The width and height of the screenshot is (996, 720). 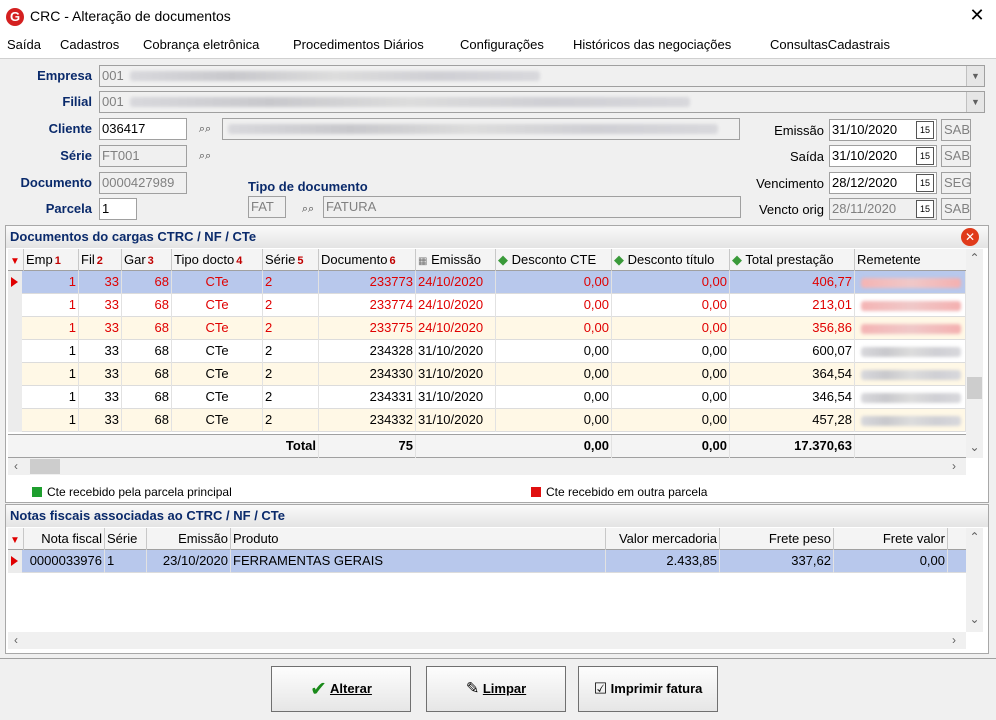 I want to click on cell-emissao: 31/10/2020, so click(x=456, y=397).